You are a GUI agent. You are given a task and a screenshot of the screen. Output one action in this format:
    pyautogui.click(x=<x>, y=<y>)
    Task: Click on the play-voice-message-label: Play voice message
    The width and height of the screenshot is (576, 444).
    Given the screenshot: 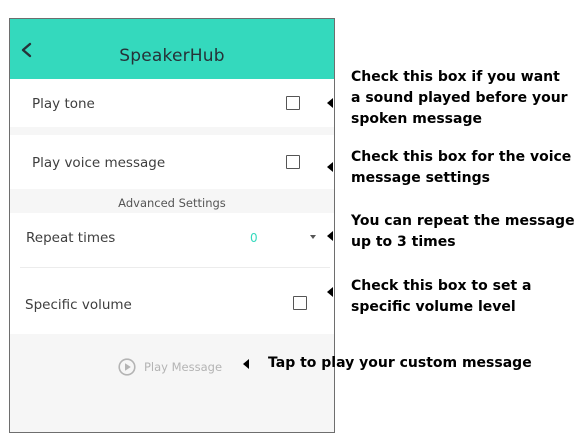 What is the action you would take?
    pyautogui.click(x=99, y=163)
    